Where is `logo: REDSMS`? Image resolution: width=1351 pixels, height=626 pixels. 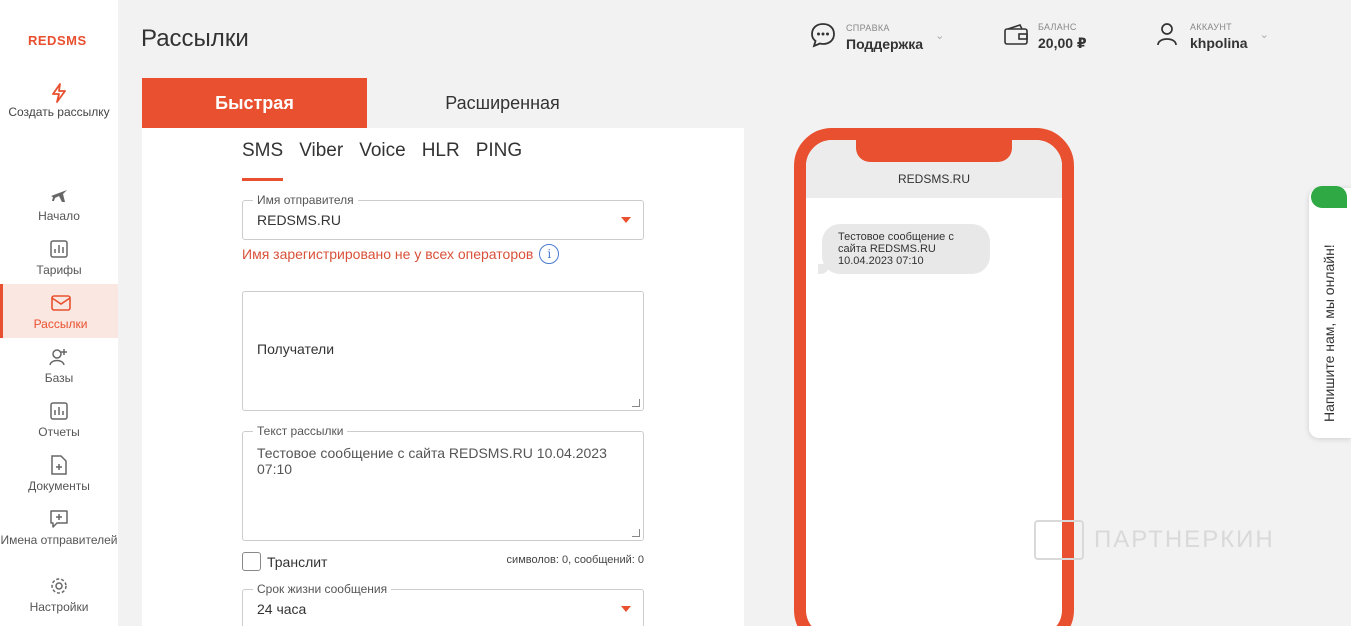 logo: REDSMS is located at coordinates (57, 40).